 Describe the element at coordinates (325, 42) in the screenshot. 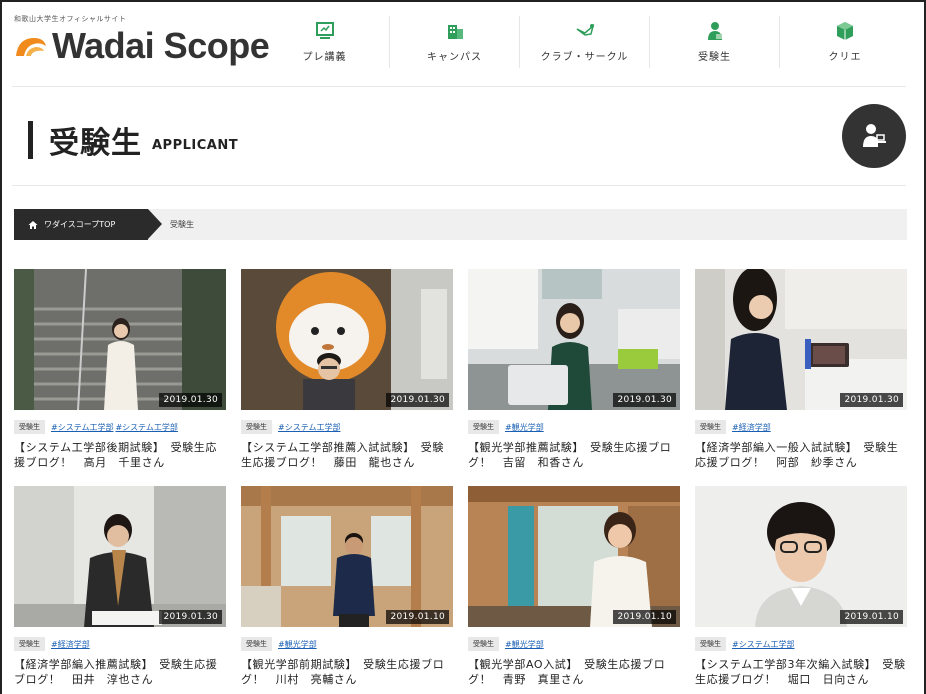

I see `nav-item-pre-lecture: プレ講義` at that location.